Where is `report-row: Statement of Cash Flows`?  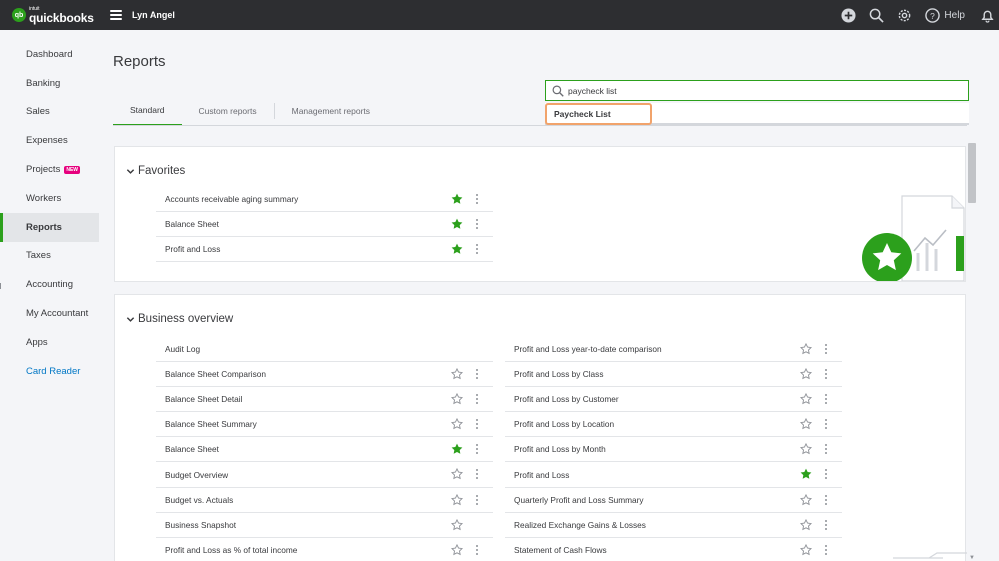
report-row: Statement of Cash Flows is located at coordinates (673, 549).